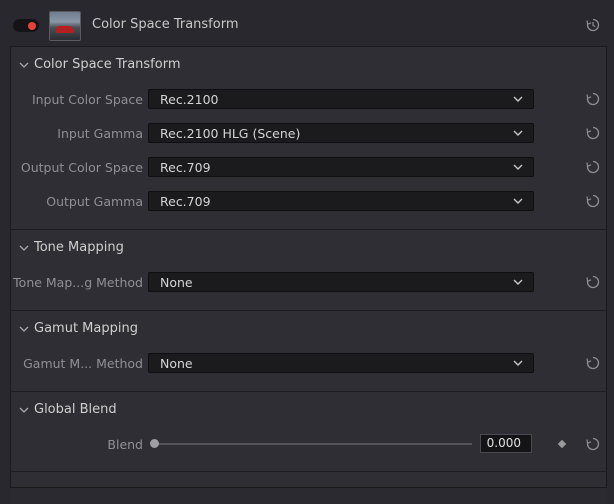 This screenshot has height=504, width=614. What do you see at coordinates (593, 25) in the screenshot?
I see `header-reset-icon` at bounding box center [593, 25].